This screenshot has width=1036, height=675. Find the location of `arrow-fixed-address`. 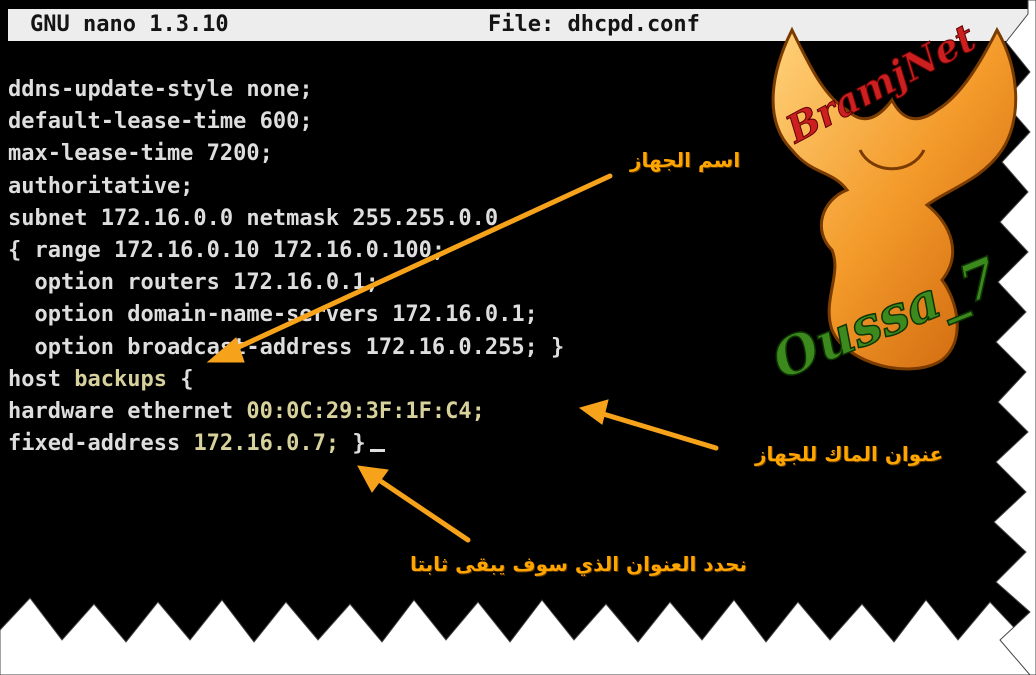

arrow-fixed-address is located at coordinates (422, 509).